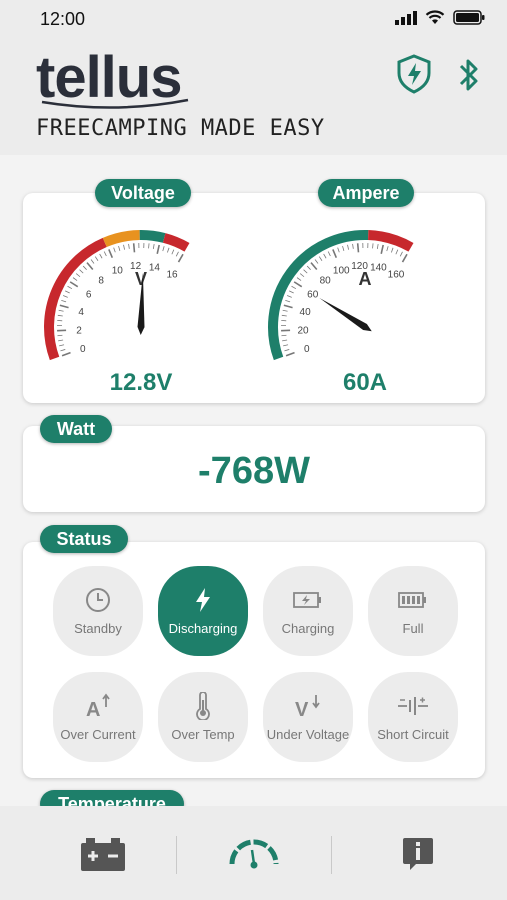 The height and width of the screenshot is (900, 507). I want to click on ampere-gauge: 020406080100 120 140160A, so click(341, 295).